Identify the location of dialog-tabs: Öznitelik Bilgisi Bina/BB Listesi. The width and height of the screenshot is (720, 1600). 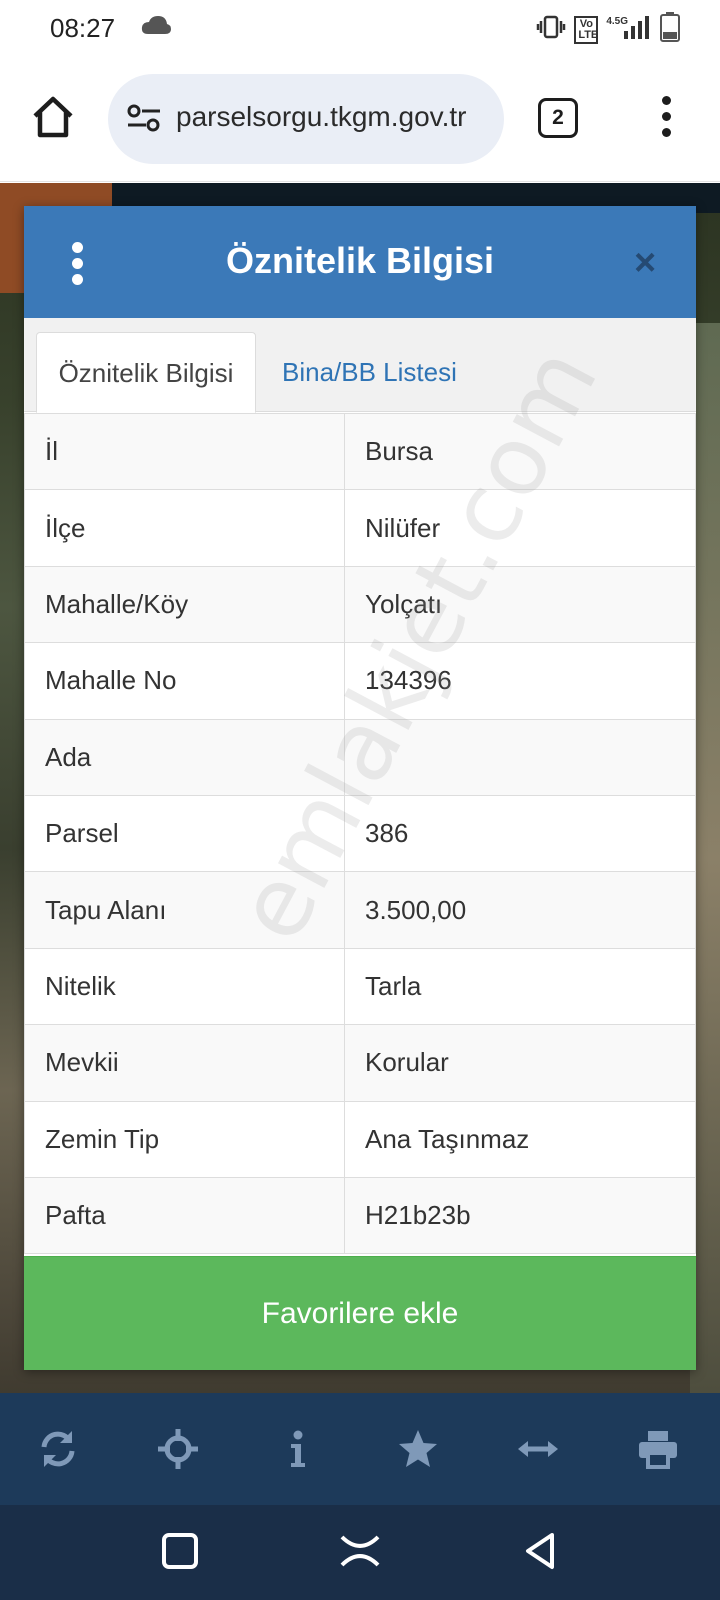
(360, 365).